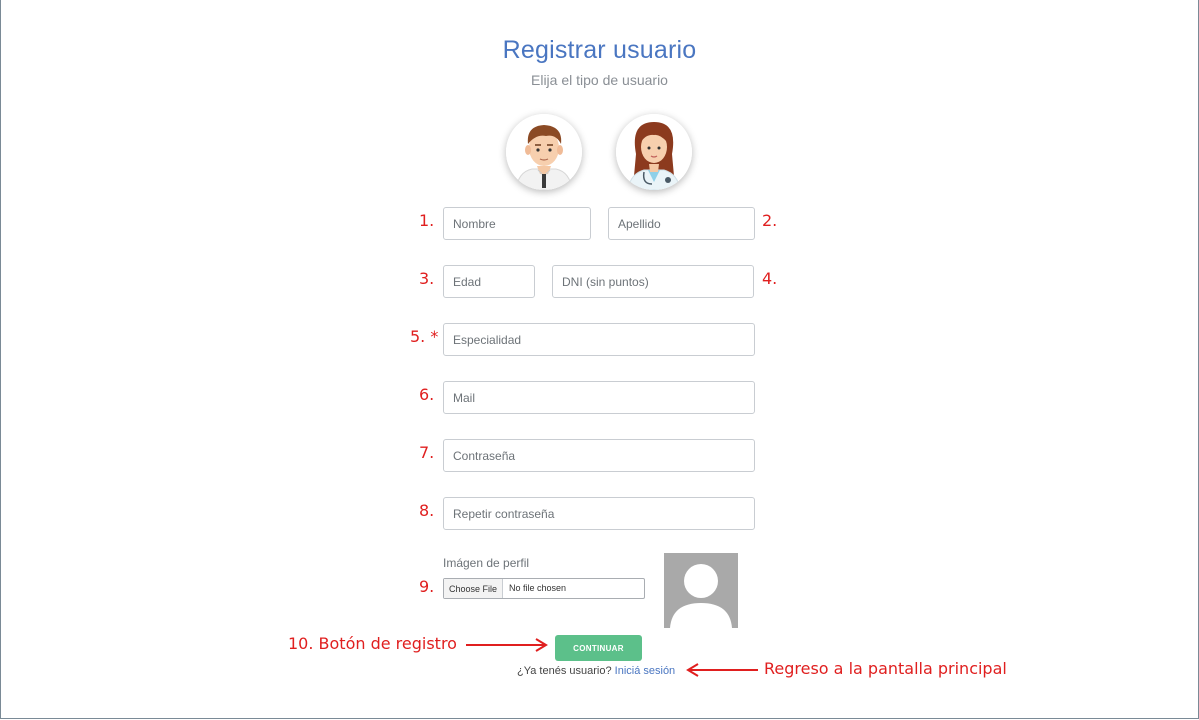  I want to click on doctor-user-type-option, so click(654, 152).